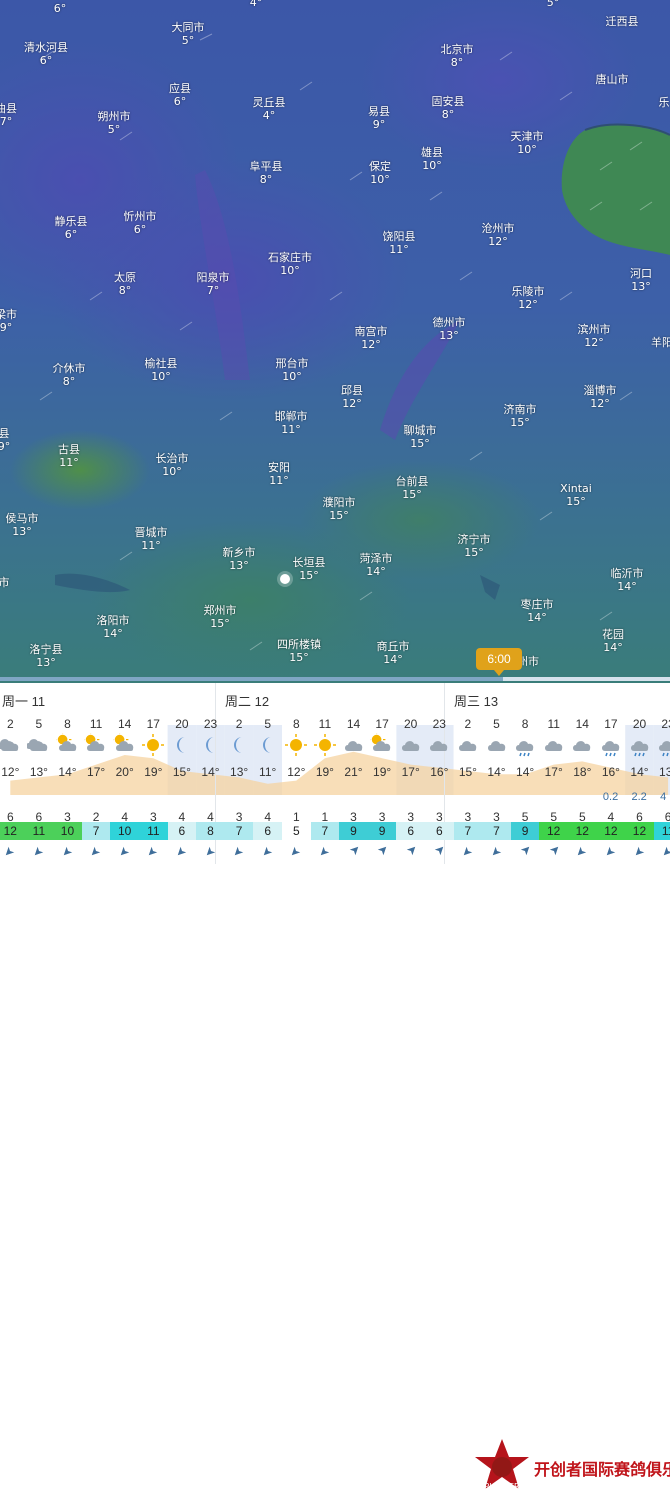  What do you see at coordinates (520, 416) in the screenshot?
I see `city-jinan: 济南市 15°` at bounding box center [520, 416].